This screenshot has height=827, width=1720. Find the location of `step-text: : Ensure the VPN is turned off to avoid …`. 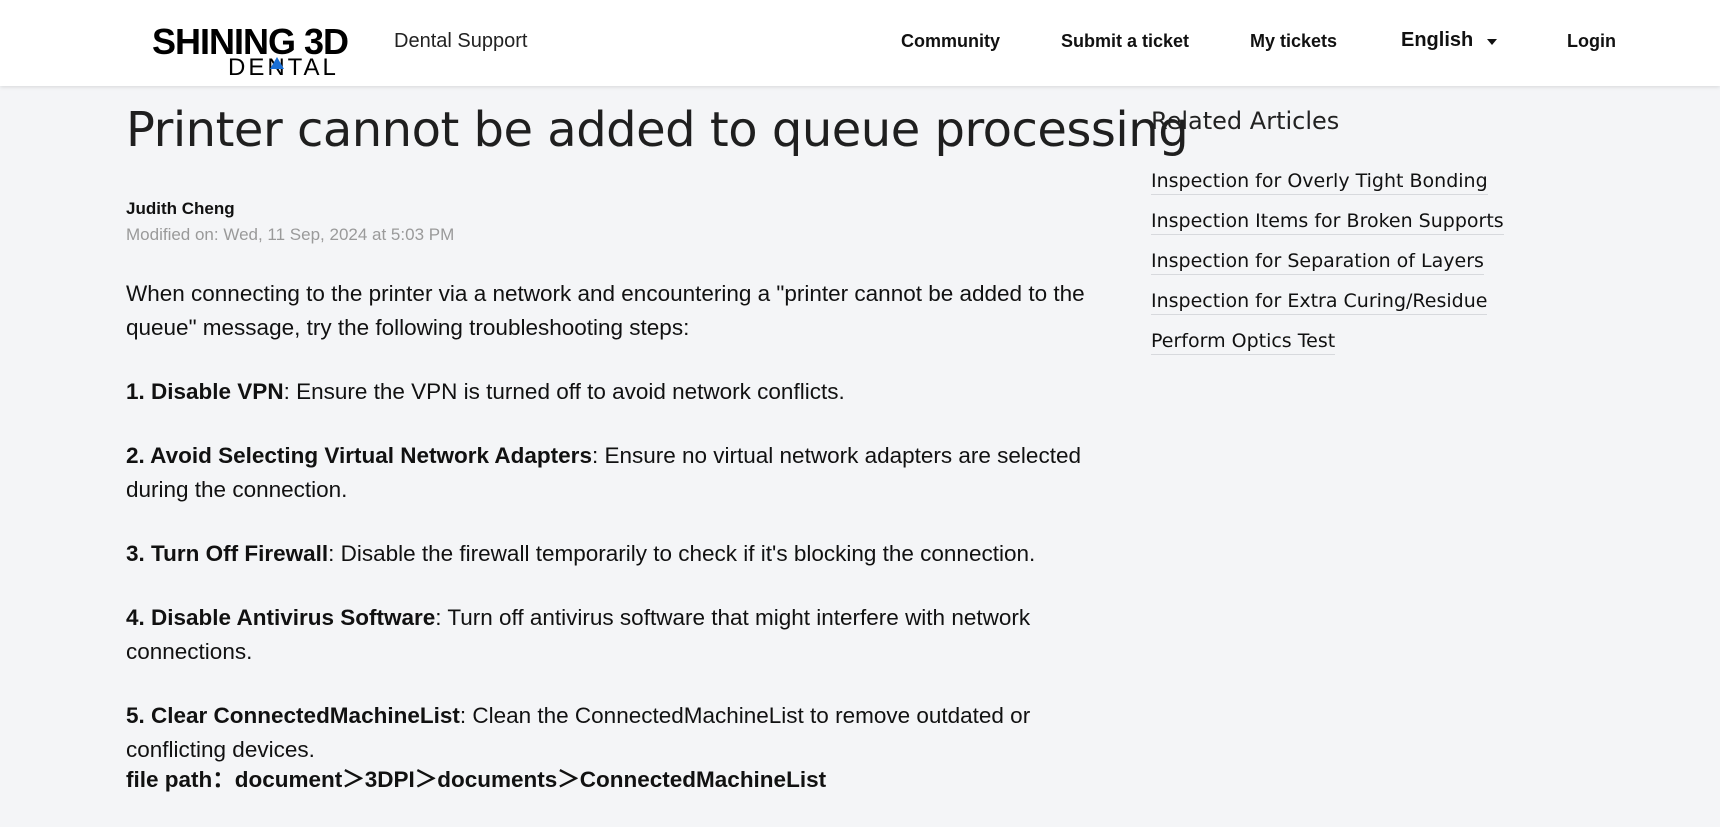

step-text: : Ensure the VPN is turned off to avoid … is located at coordinates (564, 391).